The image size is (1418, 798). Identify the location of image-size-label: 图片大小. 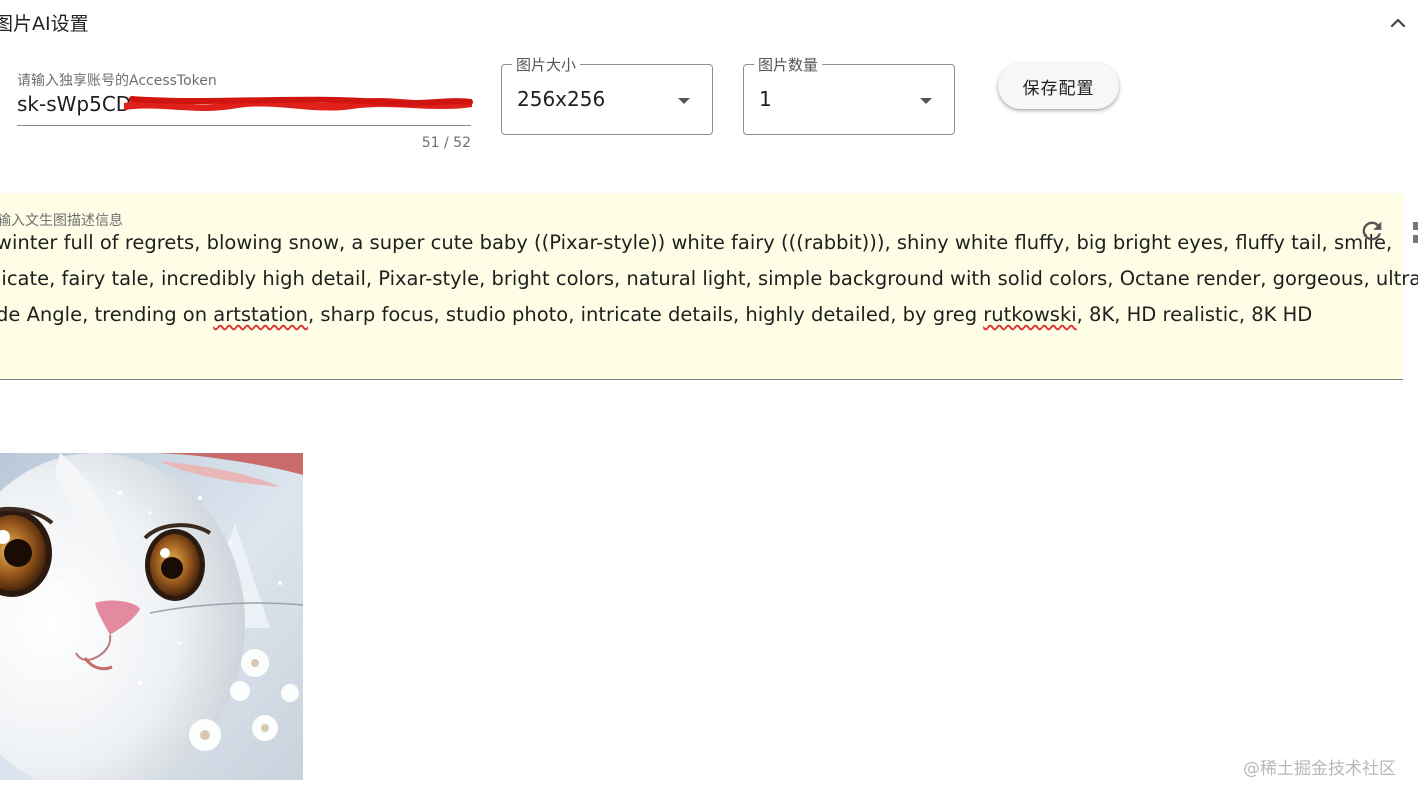
(546, 64).